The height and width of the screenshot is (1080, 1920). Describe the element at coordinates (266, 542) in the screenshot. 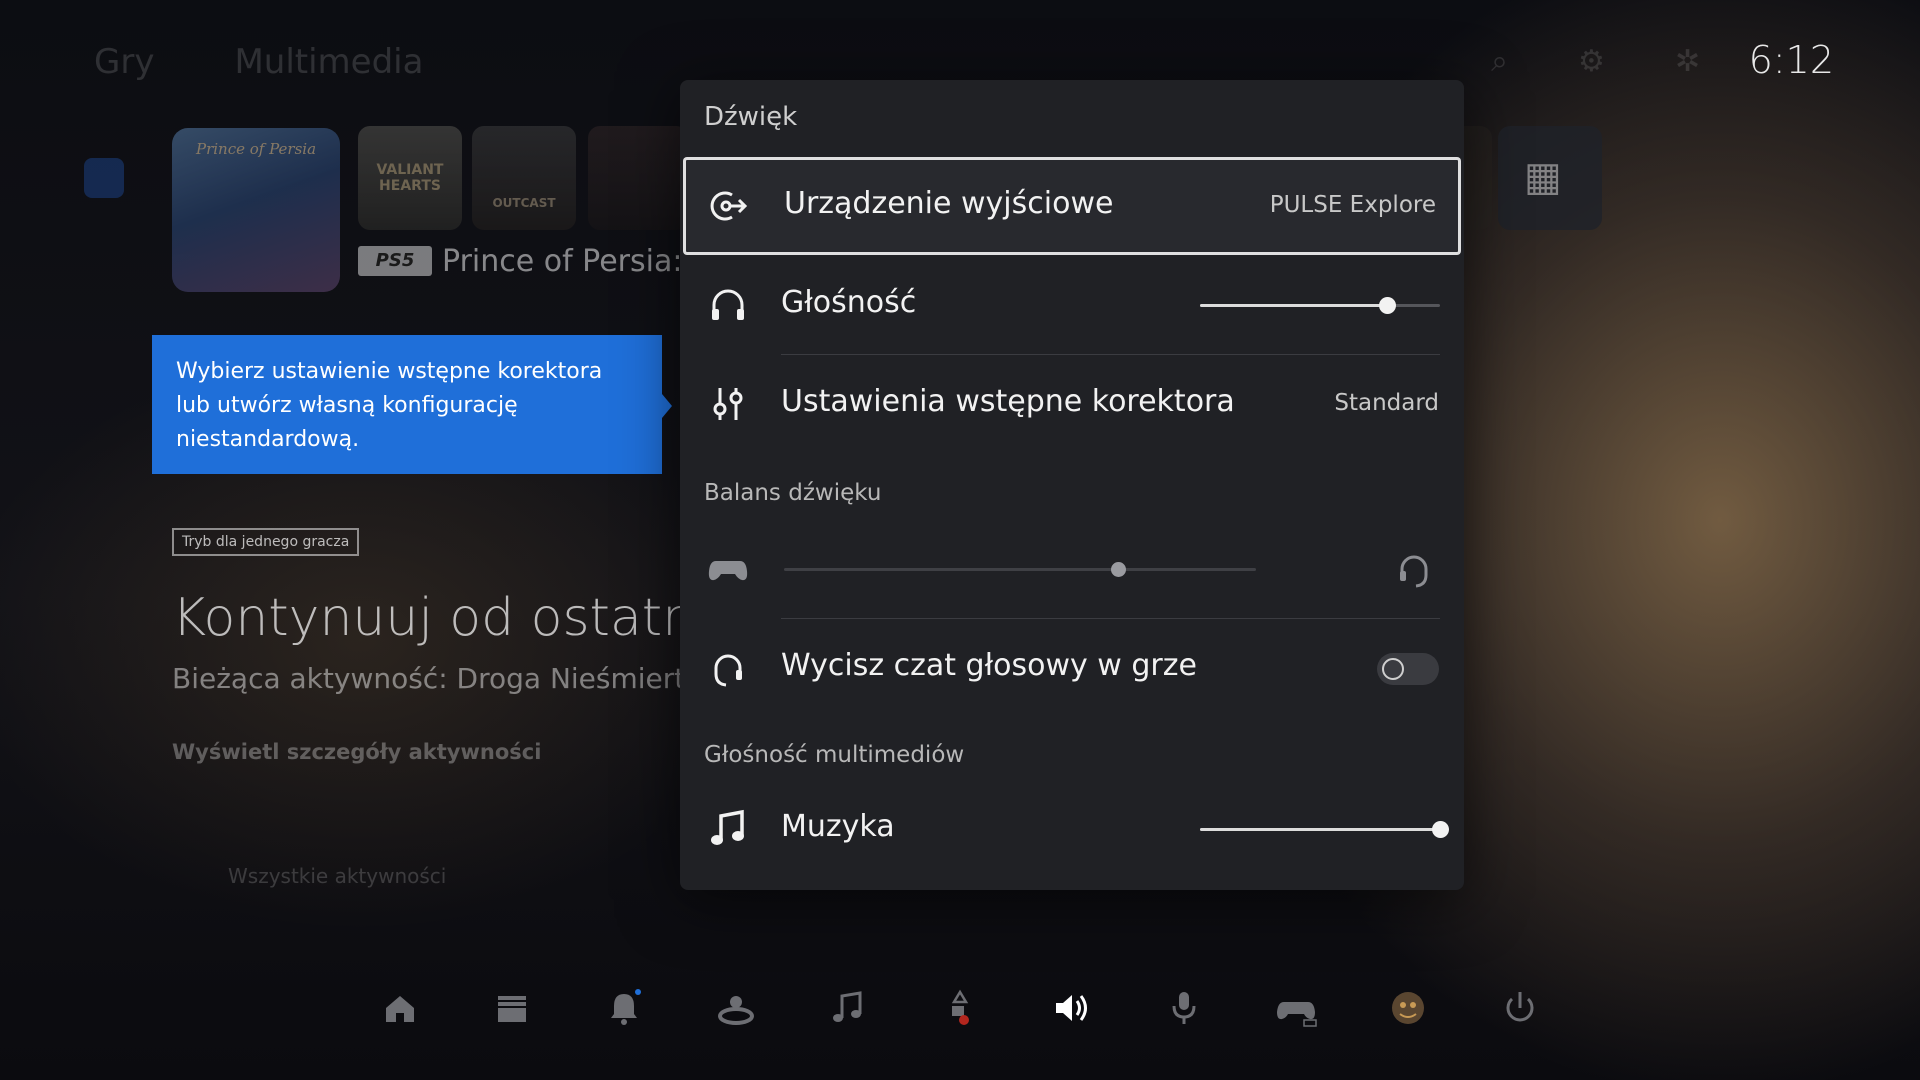

I see `mode-badge: Tryb dla jednego gracza` at that location.